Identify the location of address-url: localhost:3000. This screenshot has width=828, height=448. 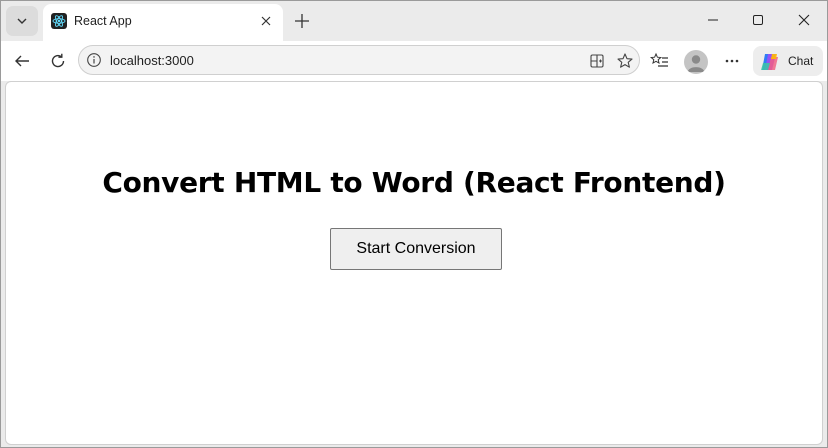
(152, 60).